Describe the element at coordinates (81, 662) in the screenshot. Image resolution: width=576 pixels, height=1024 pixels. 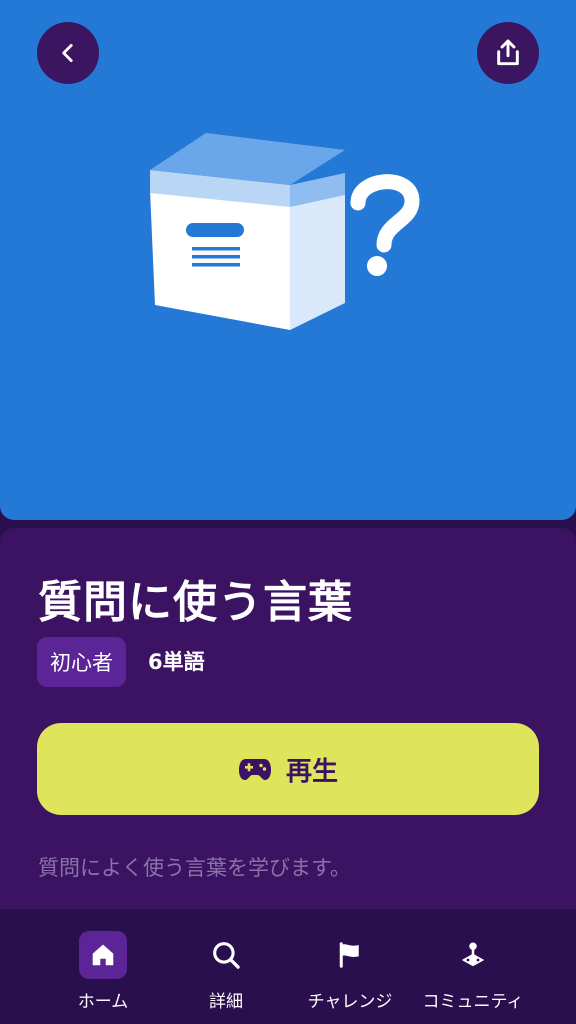
I see `level-badge: 初心者` at that location.